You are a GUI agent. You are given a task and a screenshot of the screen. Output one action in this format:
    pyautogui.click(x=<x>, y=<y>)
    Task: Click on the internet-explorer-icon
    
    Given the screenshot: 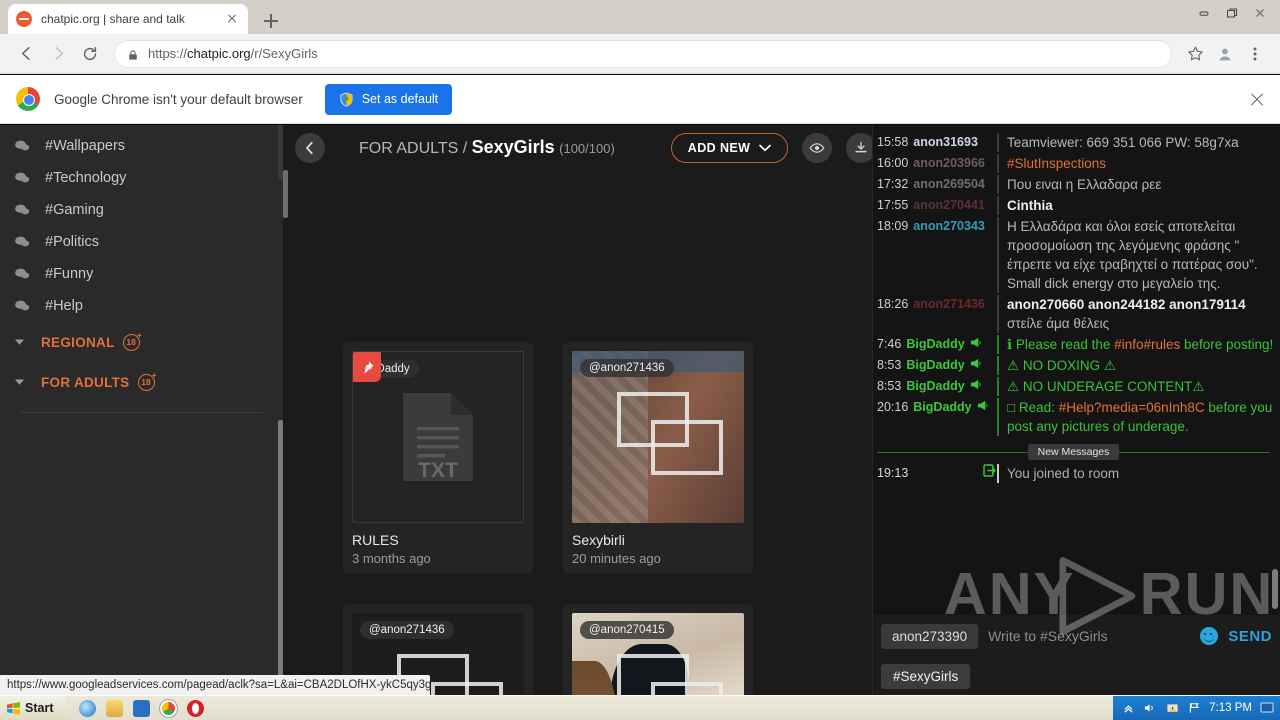 What is the action you would take?
    pyautogui.click(x=88, y=708)
    